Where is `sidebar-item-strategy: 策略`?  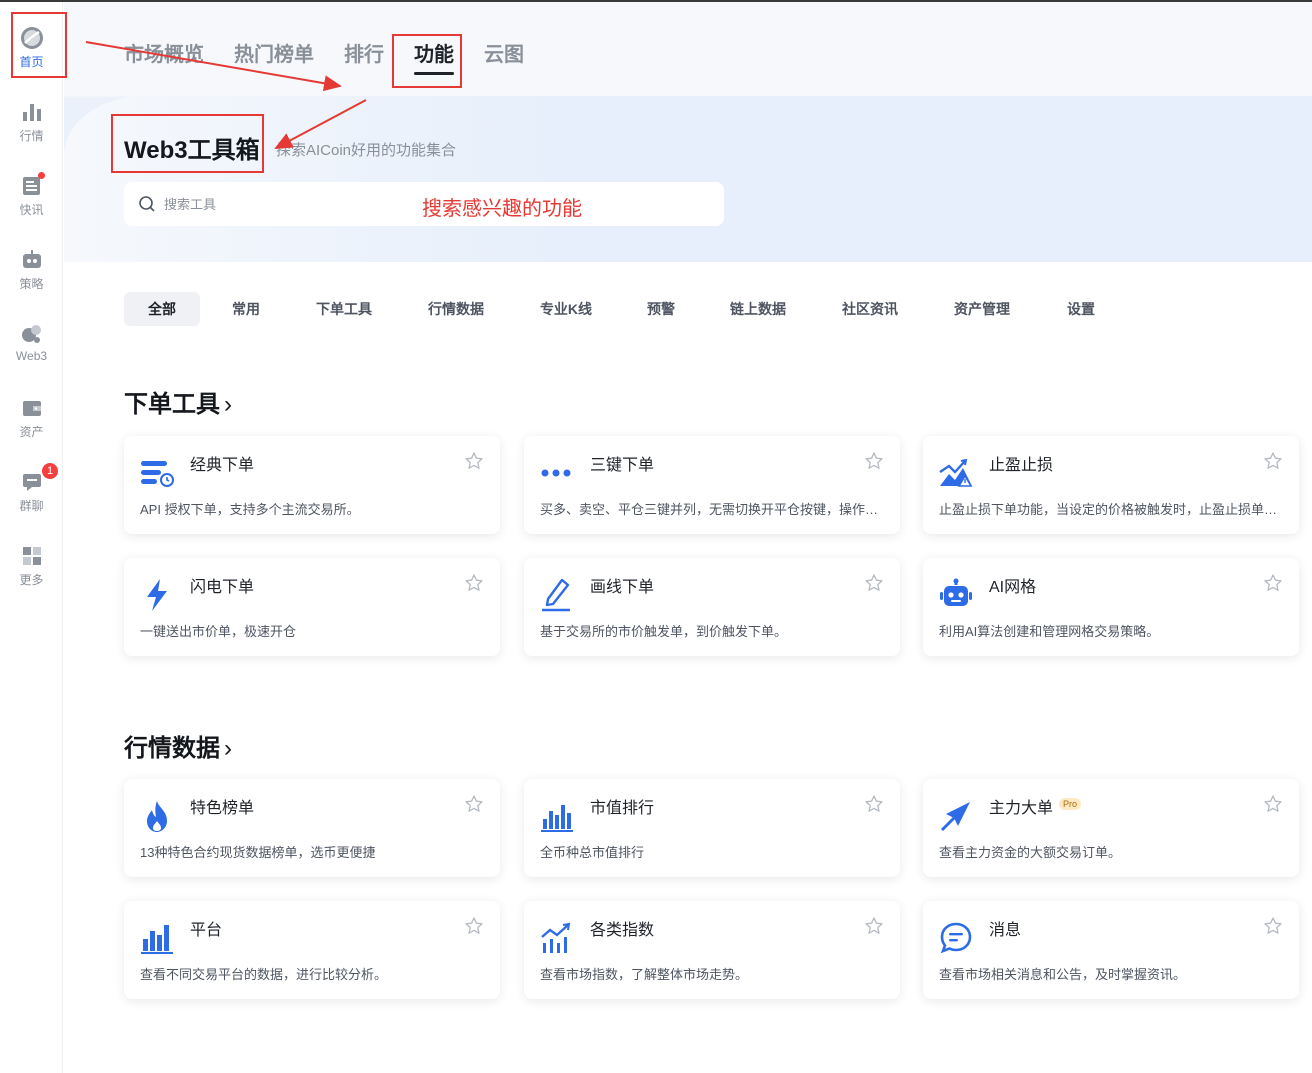
sidebar-item-strategy: 策略 is located at coordinates (31, 268).